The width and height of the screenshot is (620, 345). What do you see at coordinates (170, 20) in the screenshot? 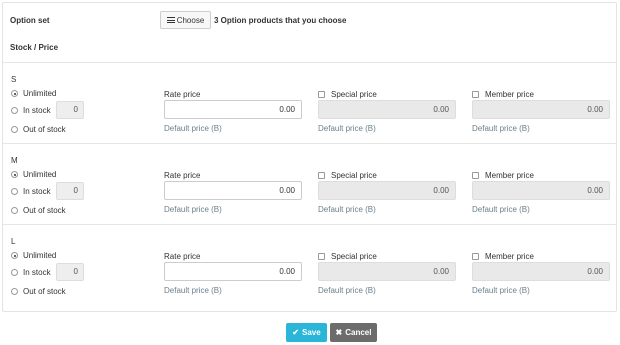
I see `list-icon` at bounding box center [170, 20].